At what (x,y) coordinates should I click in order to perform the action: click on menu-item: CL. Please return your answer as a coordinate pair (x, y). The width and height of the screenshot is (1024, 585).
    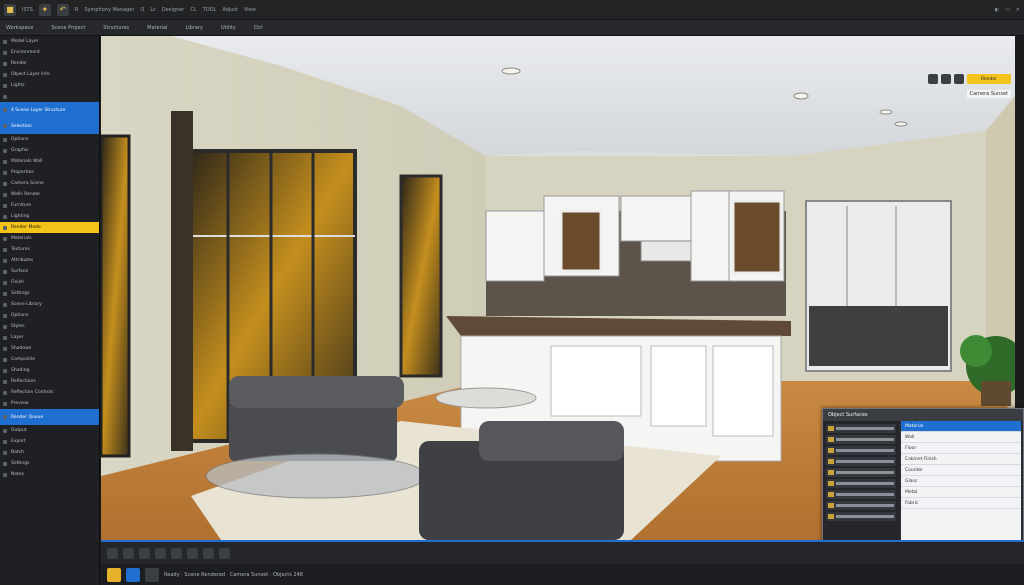
    Looking at the image, I should click on (193, 10).